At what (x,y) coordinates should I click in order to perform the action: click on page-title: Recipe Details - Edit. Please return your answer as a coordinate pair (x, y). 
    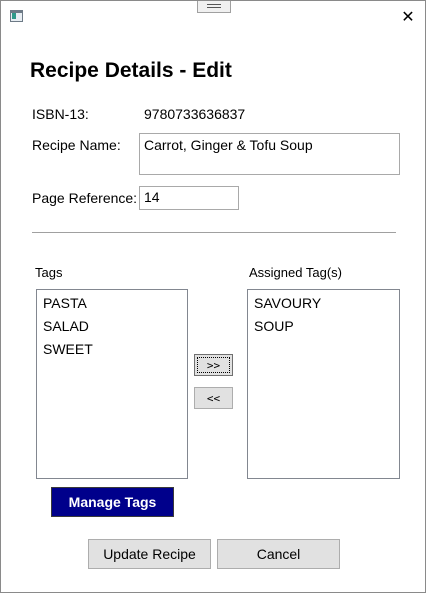
    Looking at the image, I should click on (131, 70).